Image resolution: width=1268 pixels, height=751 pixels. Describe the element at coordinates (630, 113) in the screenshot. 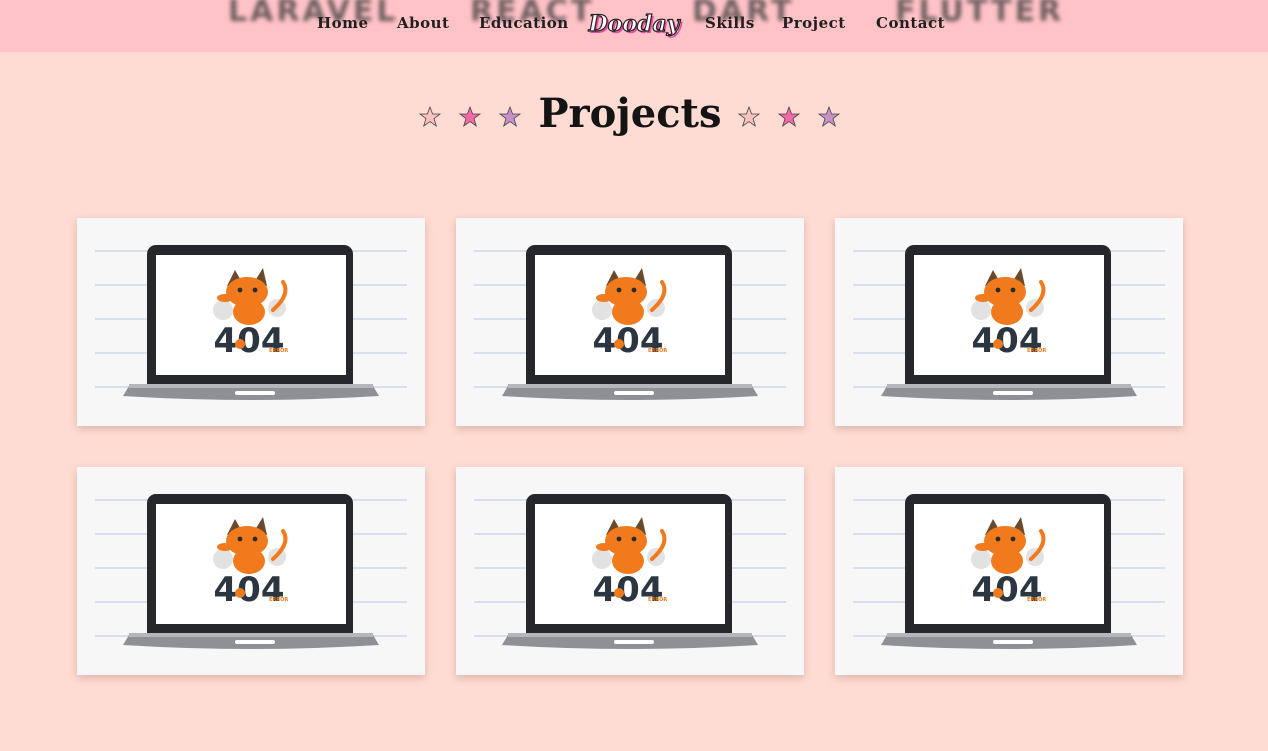

I see `page-title: Projects` at that location.